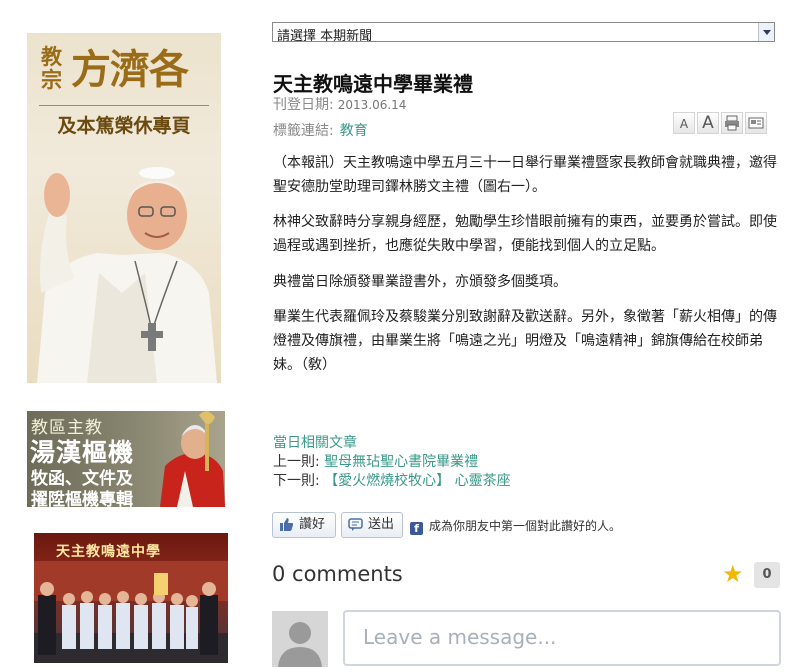 This screenshot has width=800, height=672. What do you see at coordinates (416, 528) in the screenshot?
I see `facebook-icon: f` at bounding box center [416, 528].